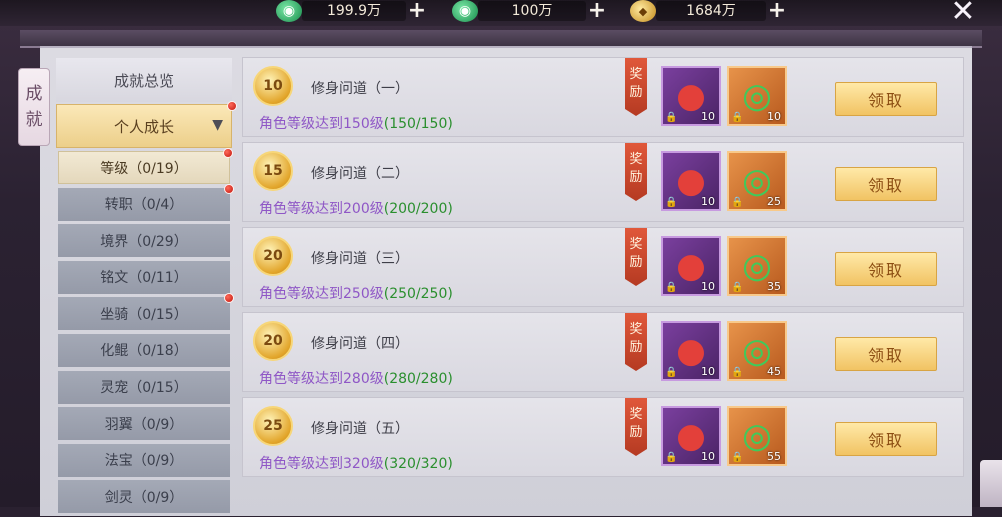 This screenshot has height=517, width=1002. I want to click on sub-category-label: 境界（0/29）, so click(144, 241).